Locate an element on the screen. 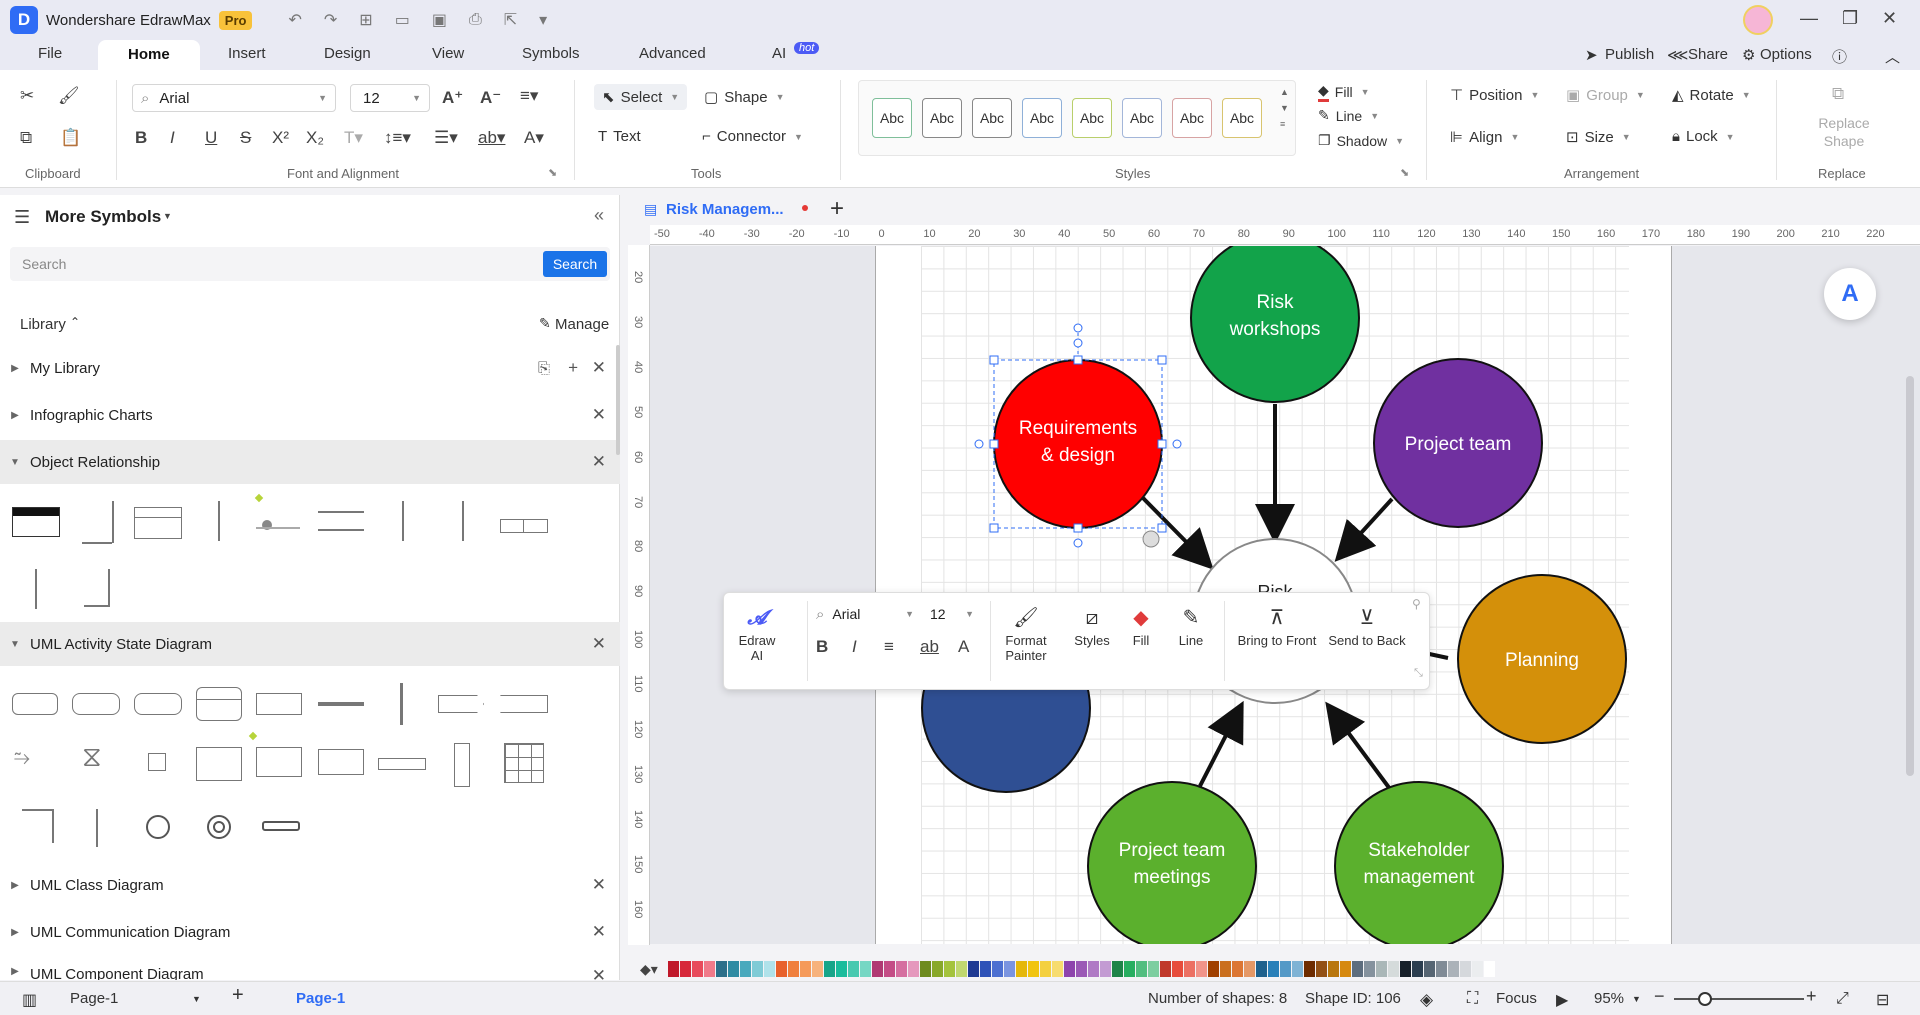  collapse-panel-icon: « is located at coordinates (599, 215).